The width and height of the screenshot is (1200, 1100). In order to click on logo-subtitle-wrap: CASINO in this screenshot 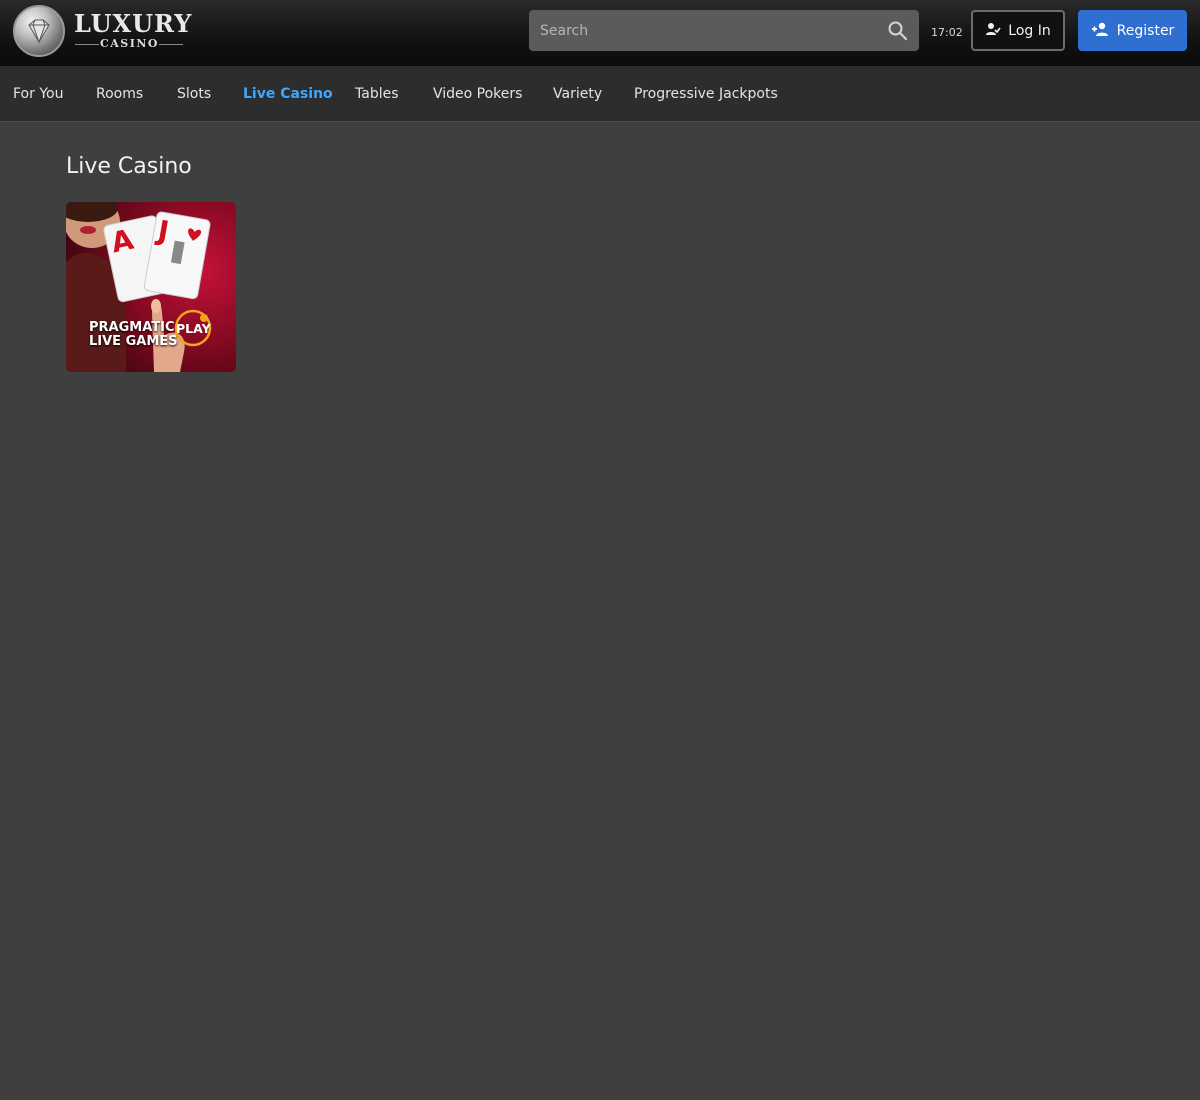, I will do `click(129, 44)`.